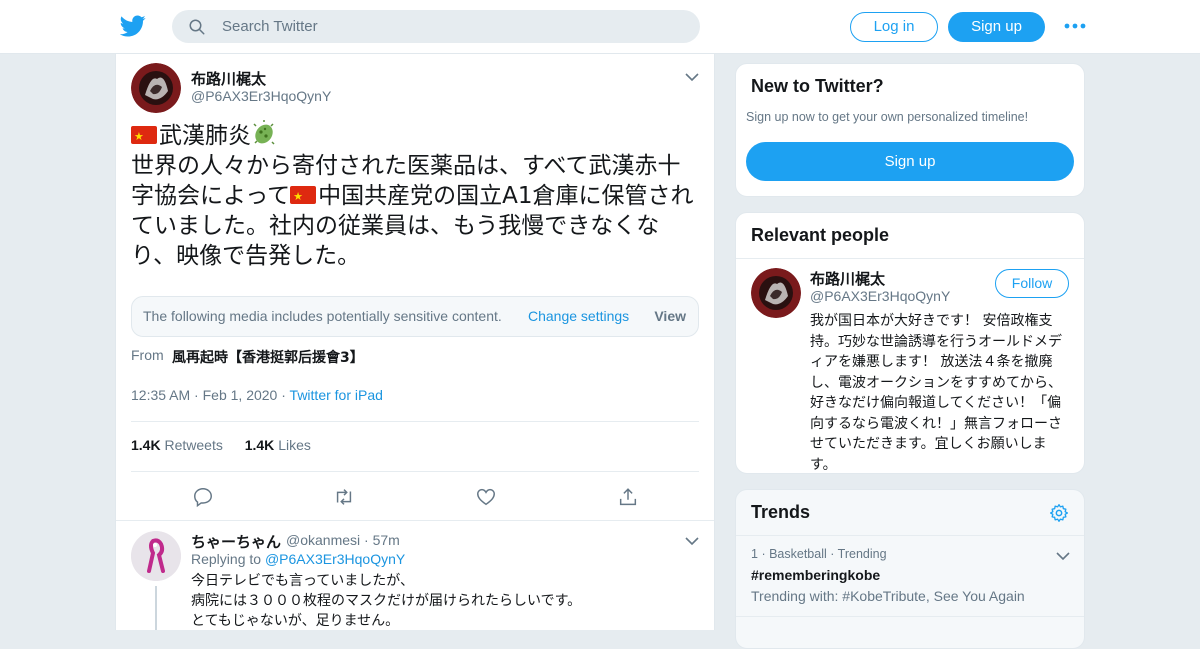 This screenshot has height=649, width=1200. I want to click on from-label: From, so click(147, 355).